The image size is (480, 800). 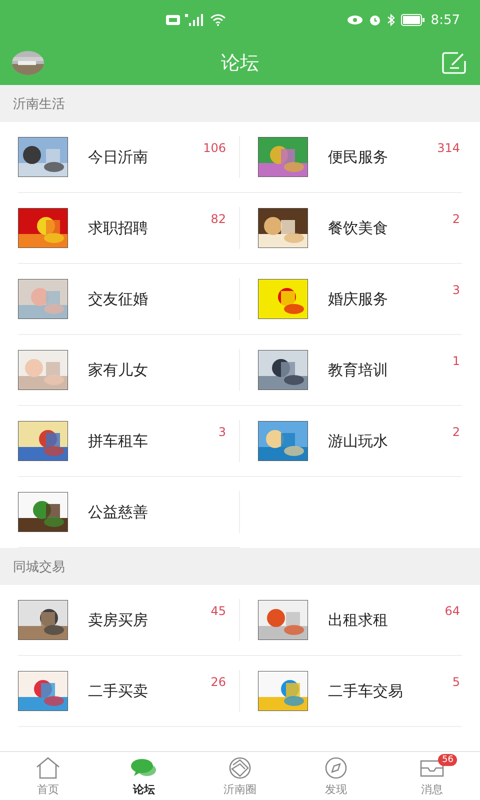 I want to click on forum-item: 便民服务 314, so click(x=351, y=157).